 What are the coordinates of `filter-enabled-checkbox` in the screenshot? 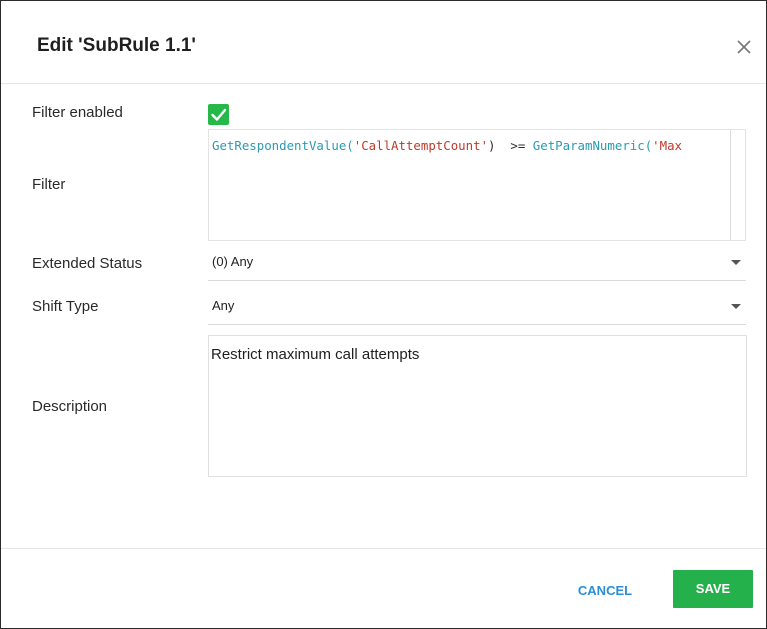 It's located at (218, 114).